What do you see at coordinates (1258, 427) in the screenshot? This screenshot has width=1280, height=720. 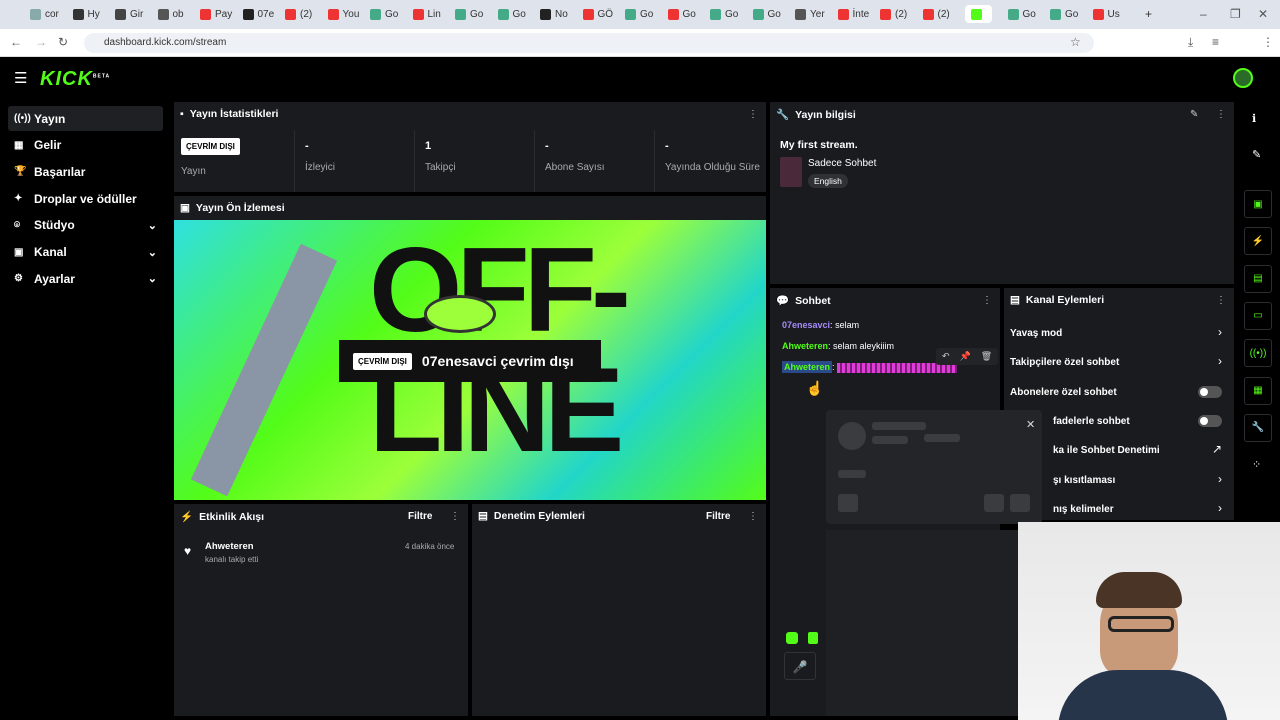 I see `wrench-rail-icon: 🔧` at bounding box center [1258, 427].